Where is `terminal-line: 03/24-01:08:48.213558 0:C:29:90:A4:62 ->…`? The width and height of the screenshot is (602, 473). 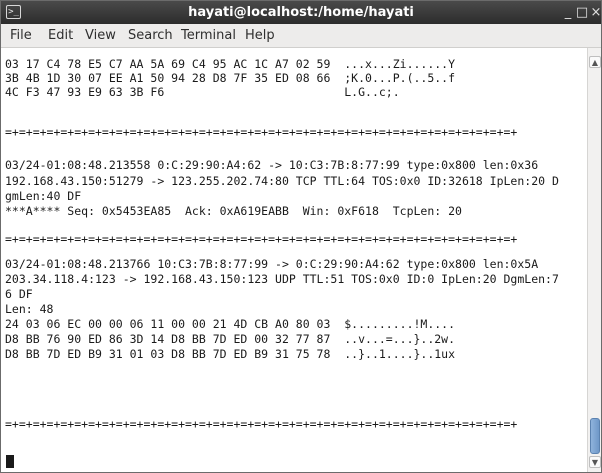
terminal-line: 03/24-01:08:48.213558 0:C:29:90:A4:62 ->… is located at coordinates (272, 165).